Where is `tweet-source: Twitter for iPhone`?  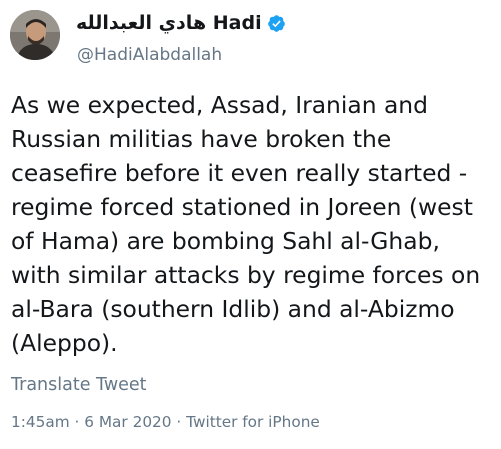
tweet-source: Twitter for iPhone is located at coordinates (253, 422).